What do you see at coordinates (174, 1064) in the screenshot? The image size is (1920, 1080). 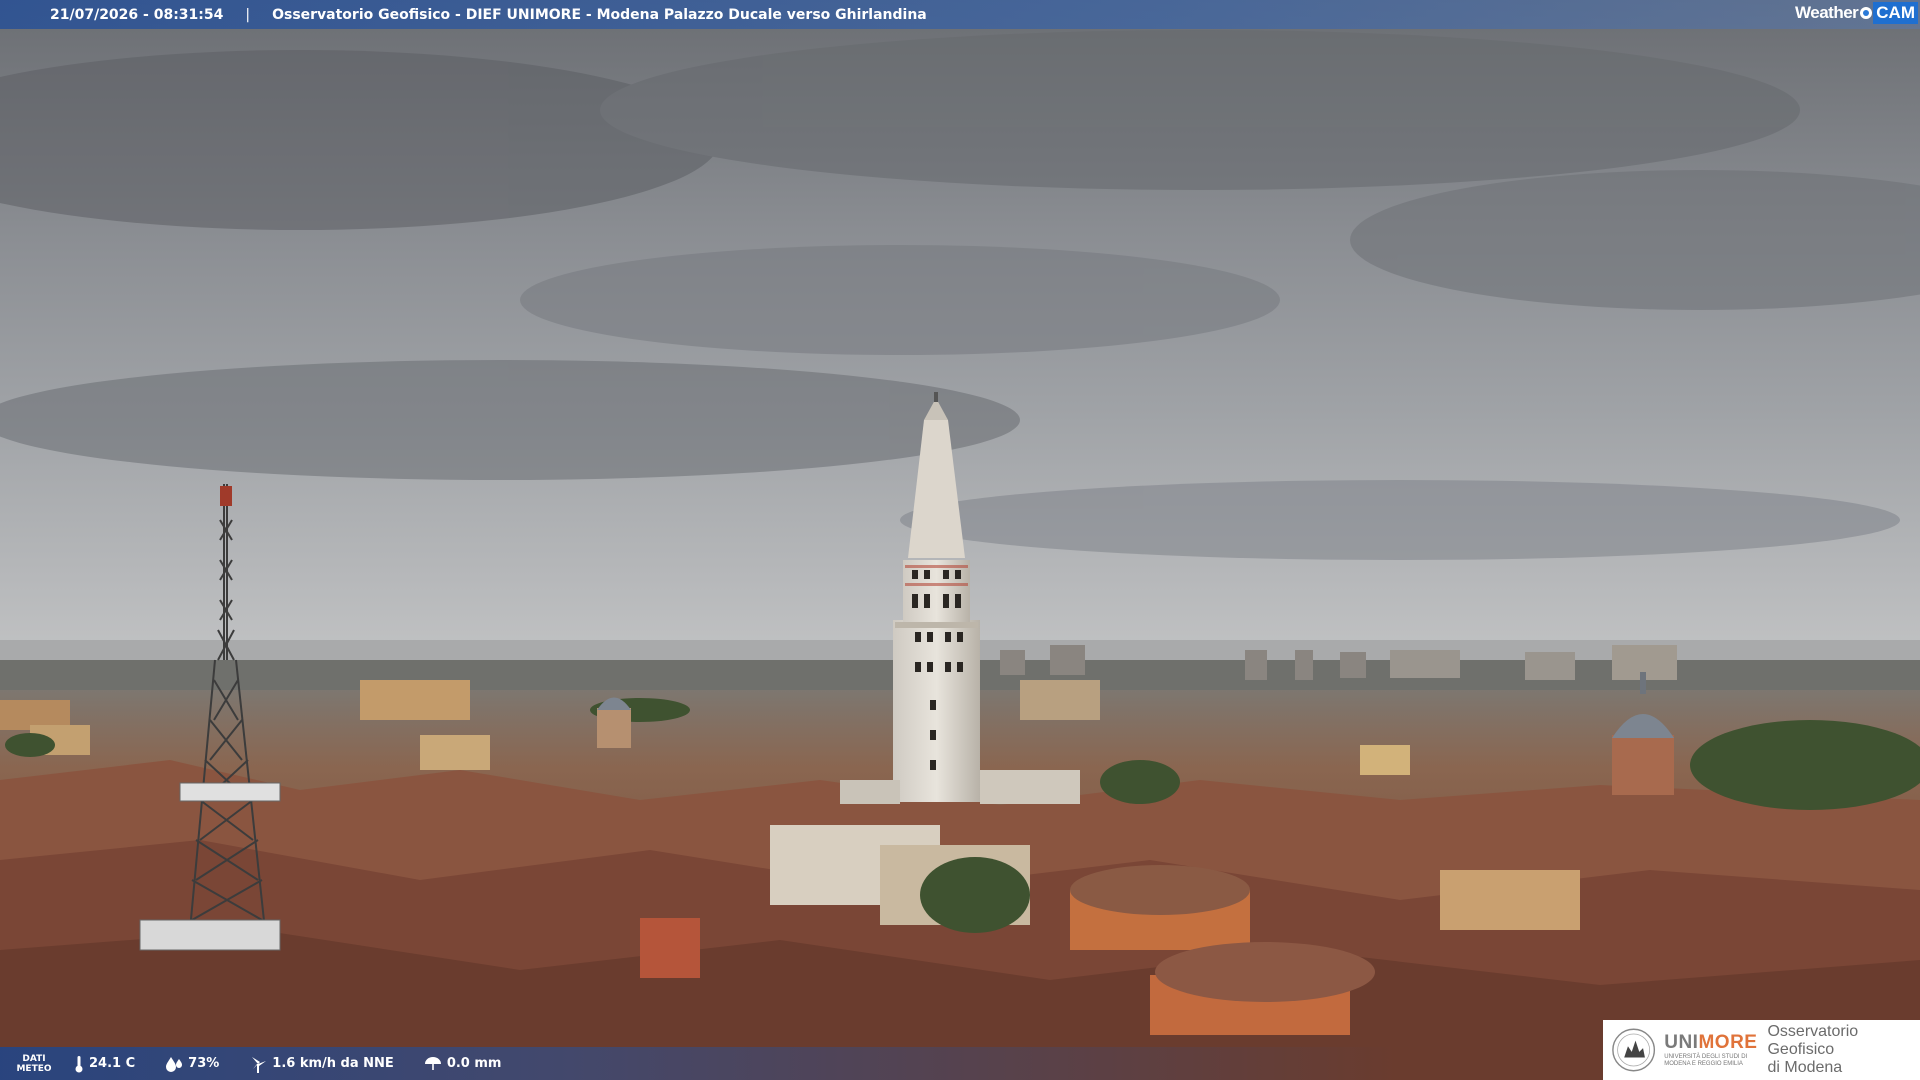 I see `humidity-drops-icon` at bounding box center [174, 1064].